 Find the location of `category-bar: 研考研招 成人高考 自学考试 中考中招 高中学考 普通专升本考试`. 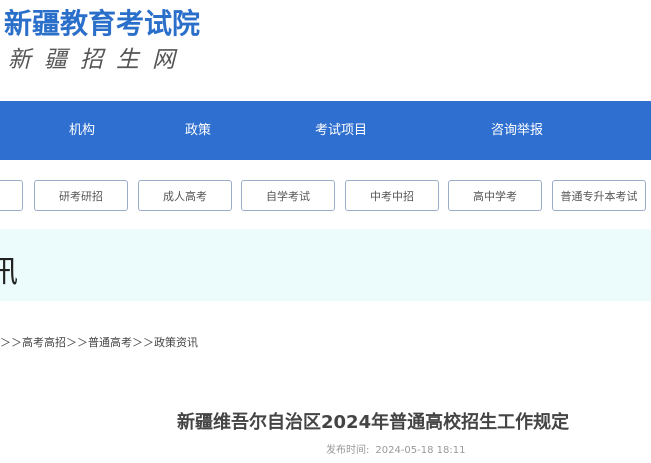

category-bar: 研考研招 成人高考 自学考试 中考中招 高中学考 普通专升本考试 is located at coordinates (325, 193).